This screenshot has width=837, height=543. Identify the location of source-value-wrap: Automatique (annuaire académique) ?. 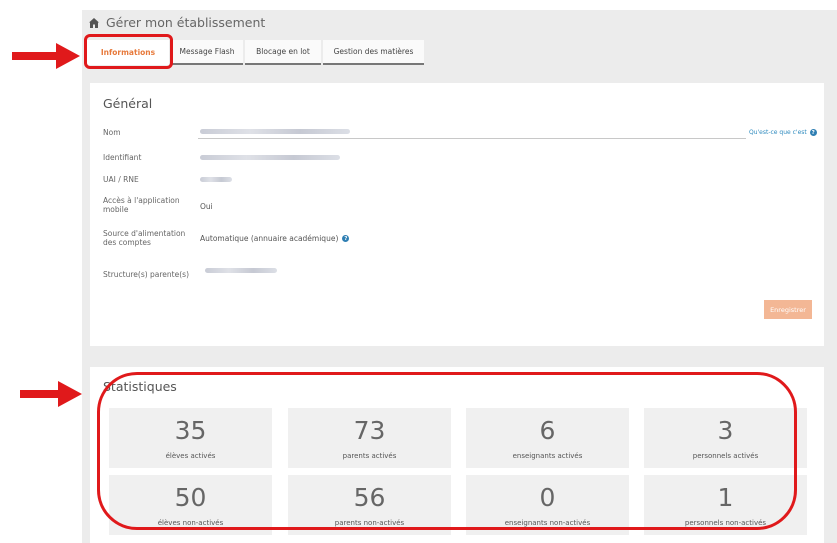
(275, 238).